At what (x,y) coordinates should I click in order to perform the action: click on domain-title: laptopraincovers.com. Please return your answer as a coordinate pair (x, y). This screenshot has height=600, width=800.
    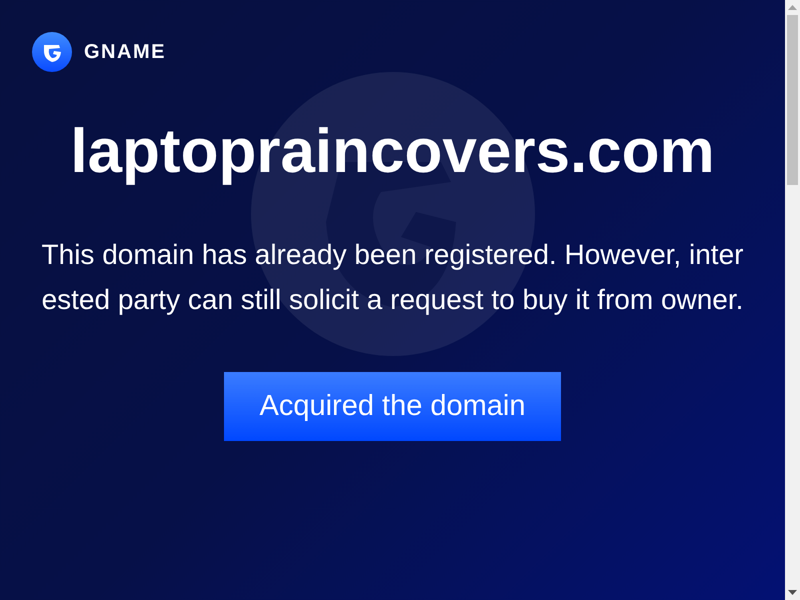
    Looking at the image, I should click on (392, 152).